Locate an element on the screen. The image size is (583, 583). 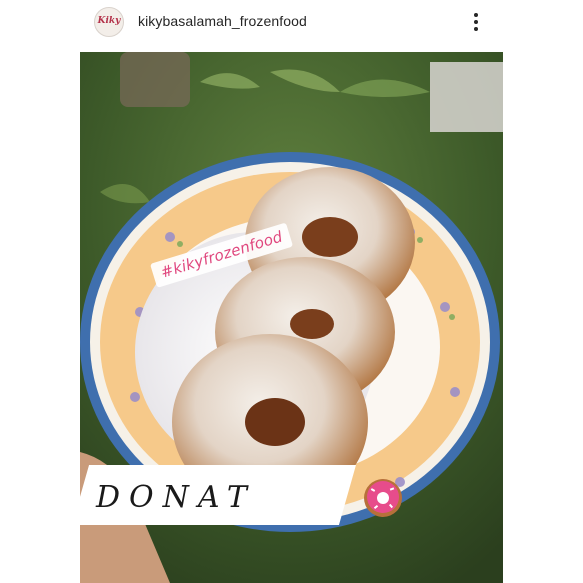
avatar-logo-text: Kiky is located at coordinates (109, 21).